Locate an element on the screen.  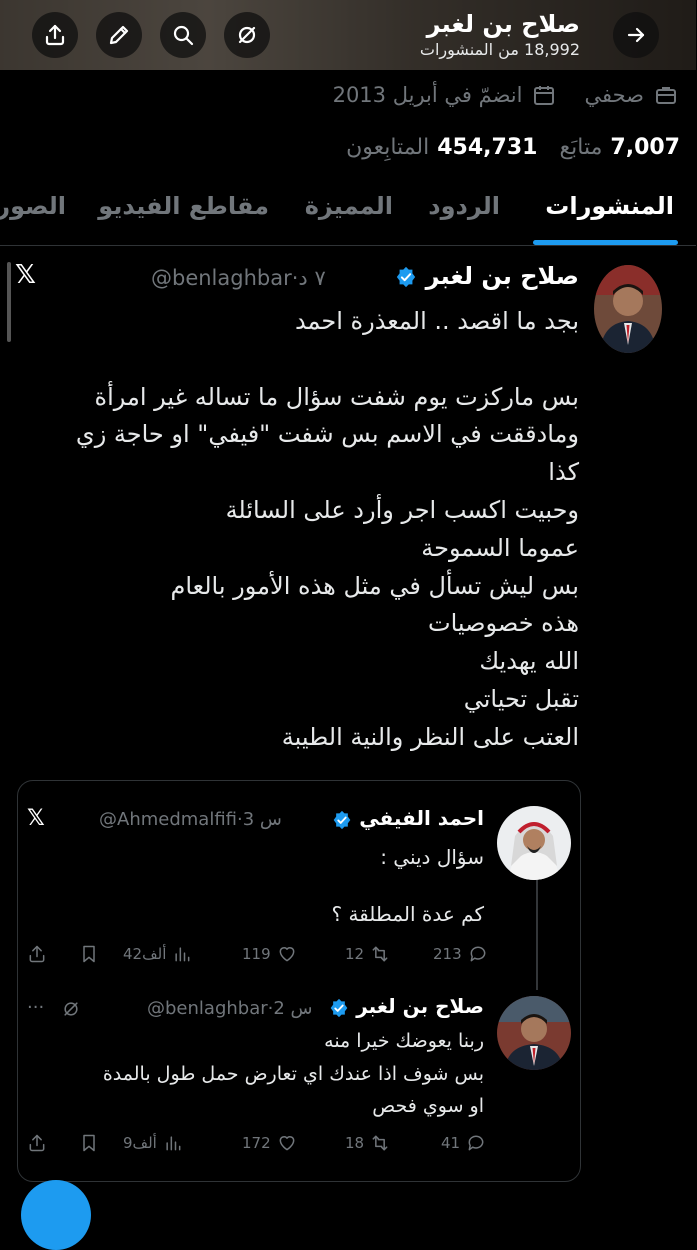
search-icon is located at coordinates (184, 35).